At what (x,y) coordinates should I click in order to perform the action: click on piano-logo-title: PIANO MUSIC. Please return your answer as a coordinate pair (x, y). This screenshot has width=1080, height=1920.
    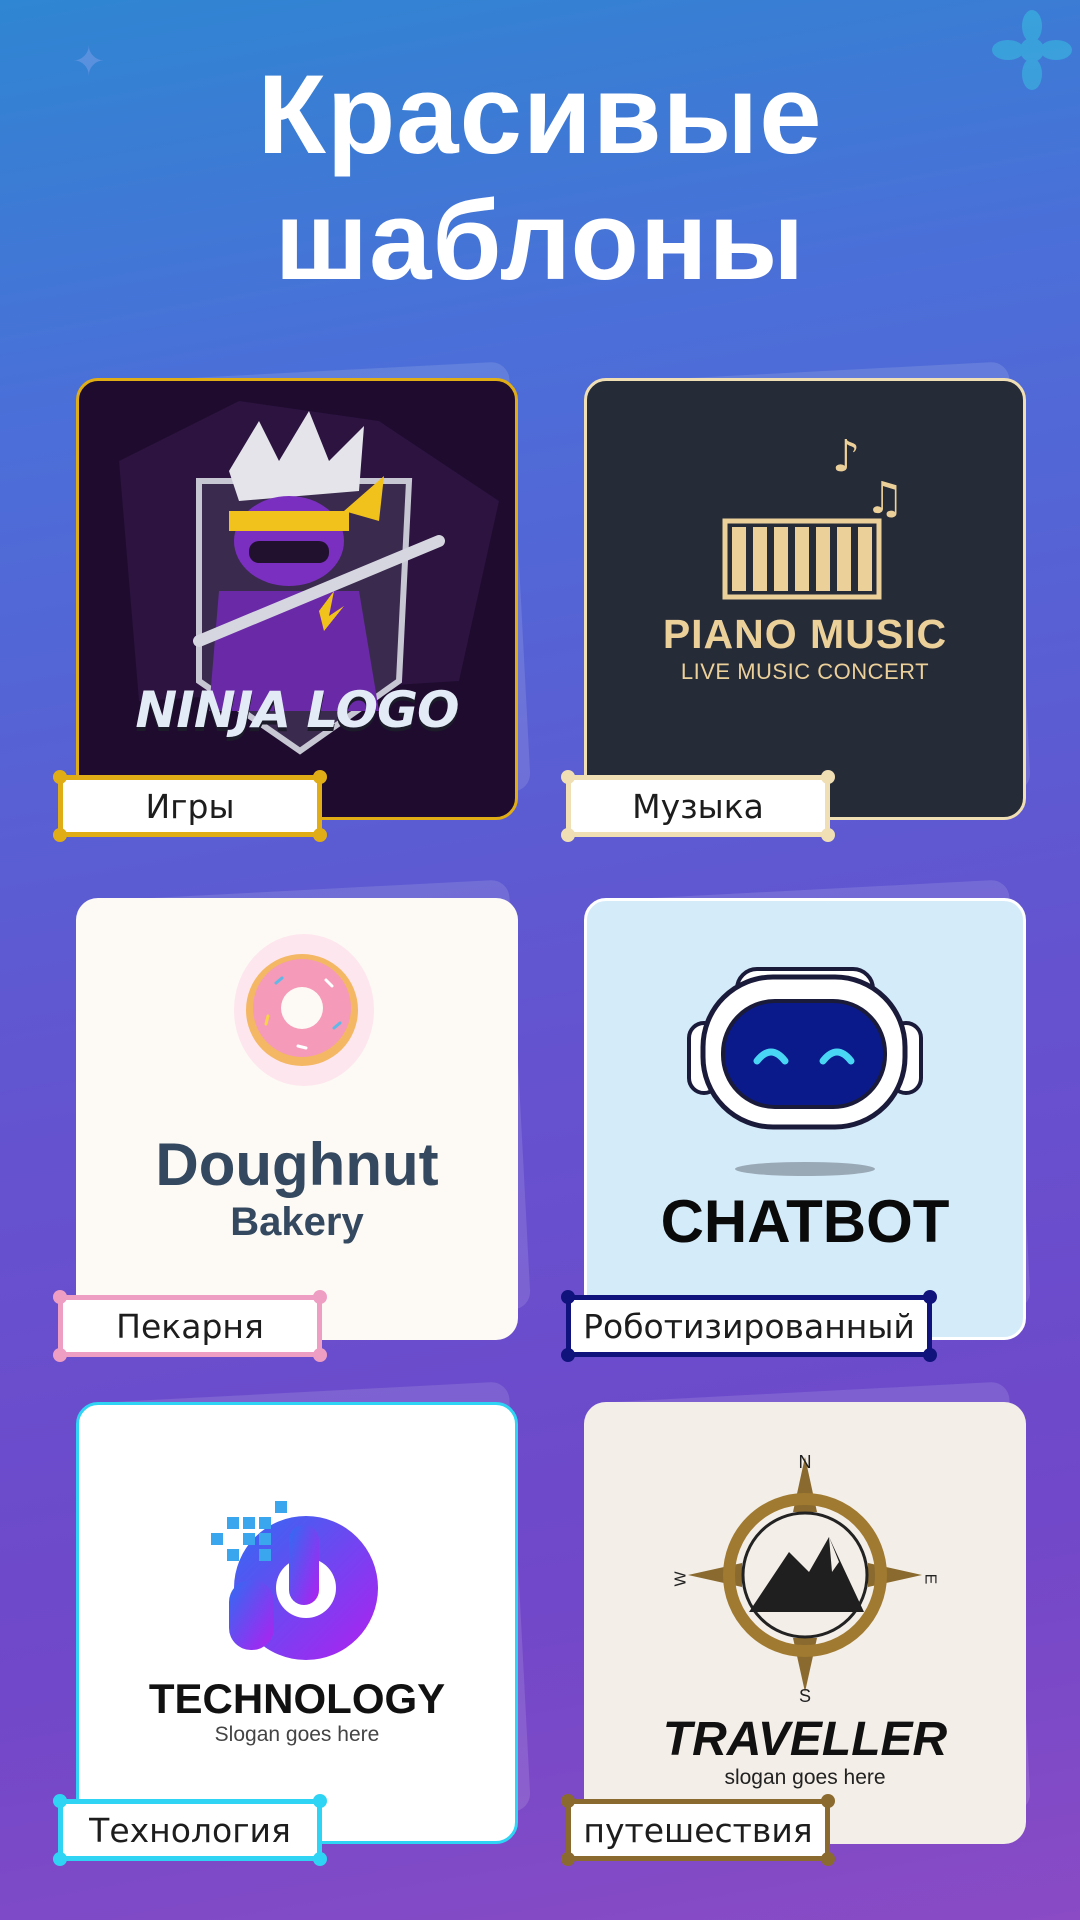
    Looking at the image, I should click on (805, 634).